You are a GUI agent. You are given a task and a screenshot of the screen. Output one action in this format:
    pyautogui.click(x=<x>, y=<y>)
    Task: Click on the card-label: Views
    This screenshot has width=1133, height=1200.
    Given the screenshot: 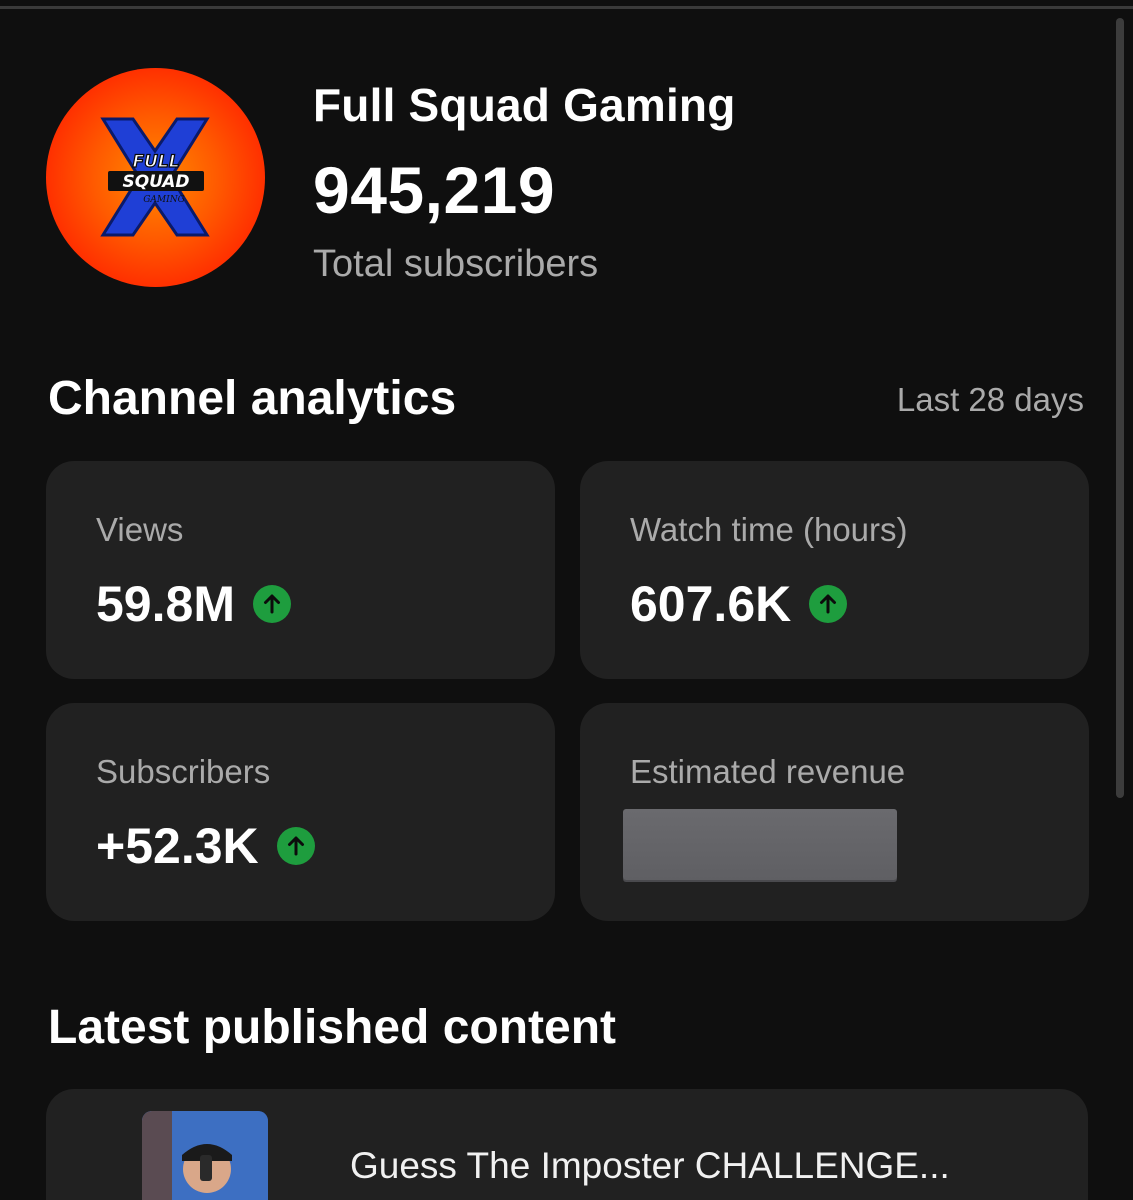 What is the action you would take?
    pyautogui.click(x=140, y=529)
    